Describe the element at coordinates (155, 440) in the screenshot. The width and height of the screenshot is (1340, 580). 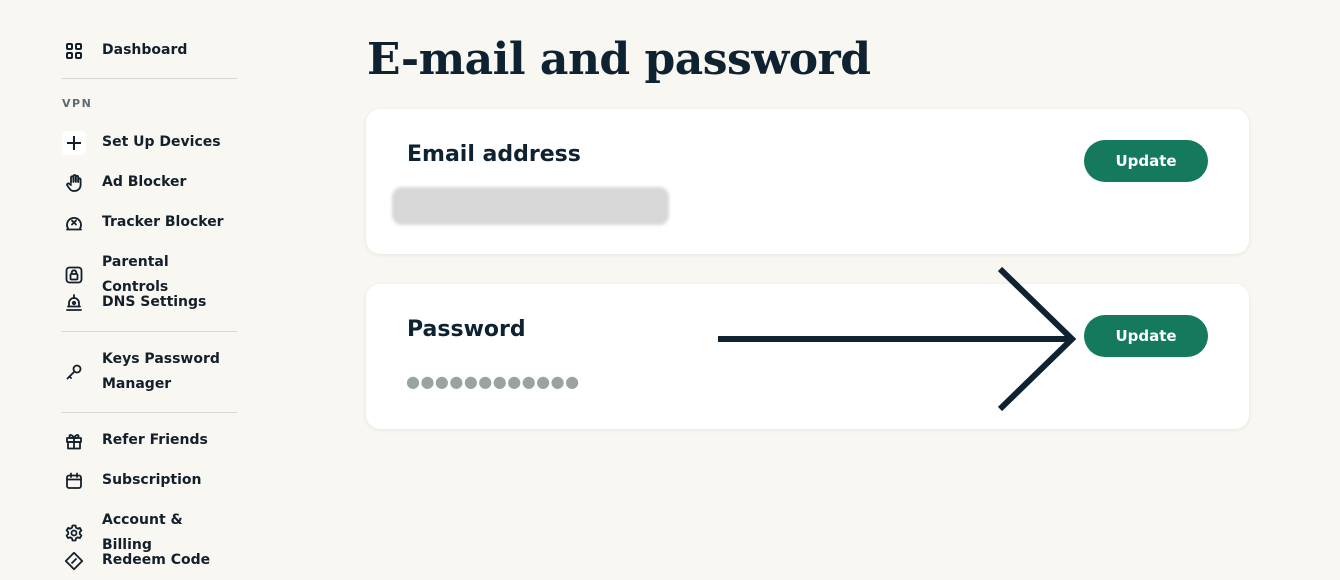
I see `sidebar-item-label: Refer Friends` at that location.